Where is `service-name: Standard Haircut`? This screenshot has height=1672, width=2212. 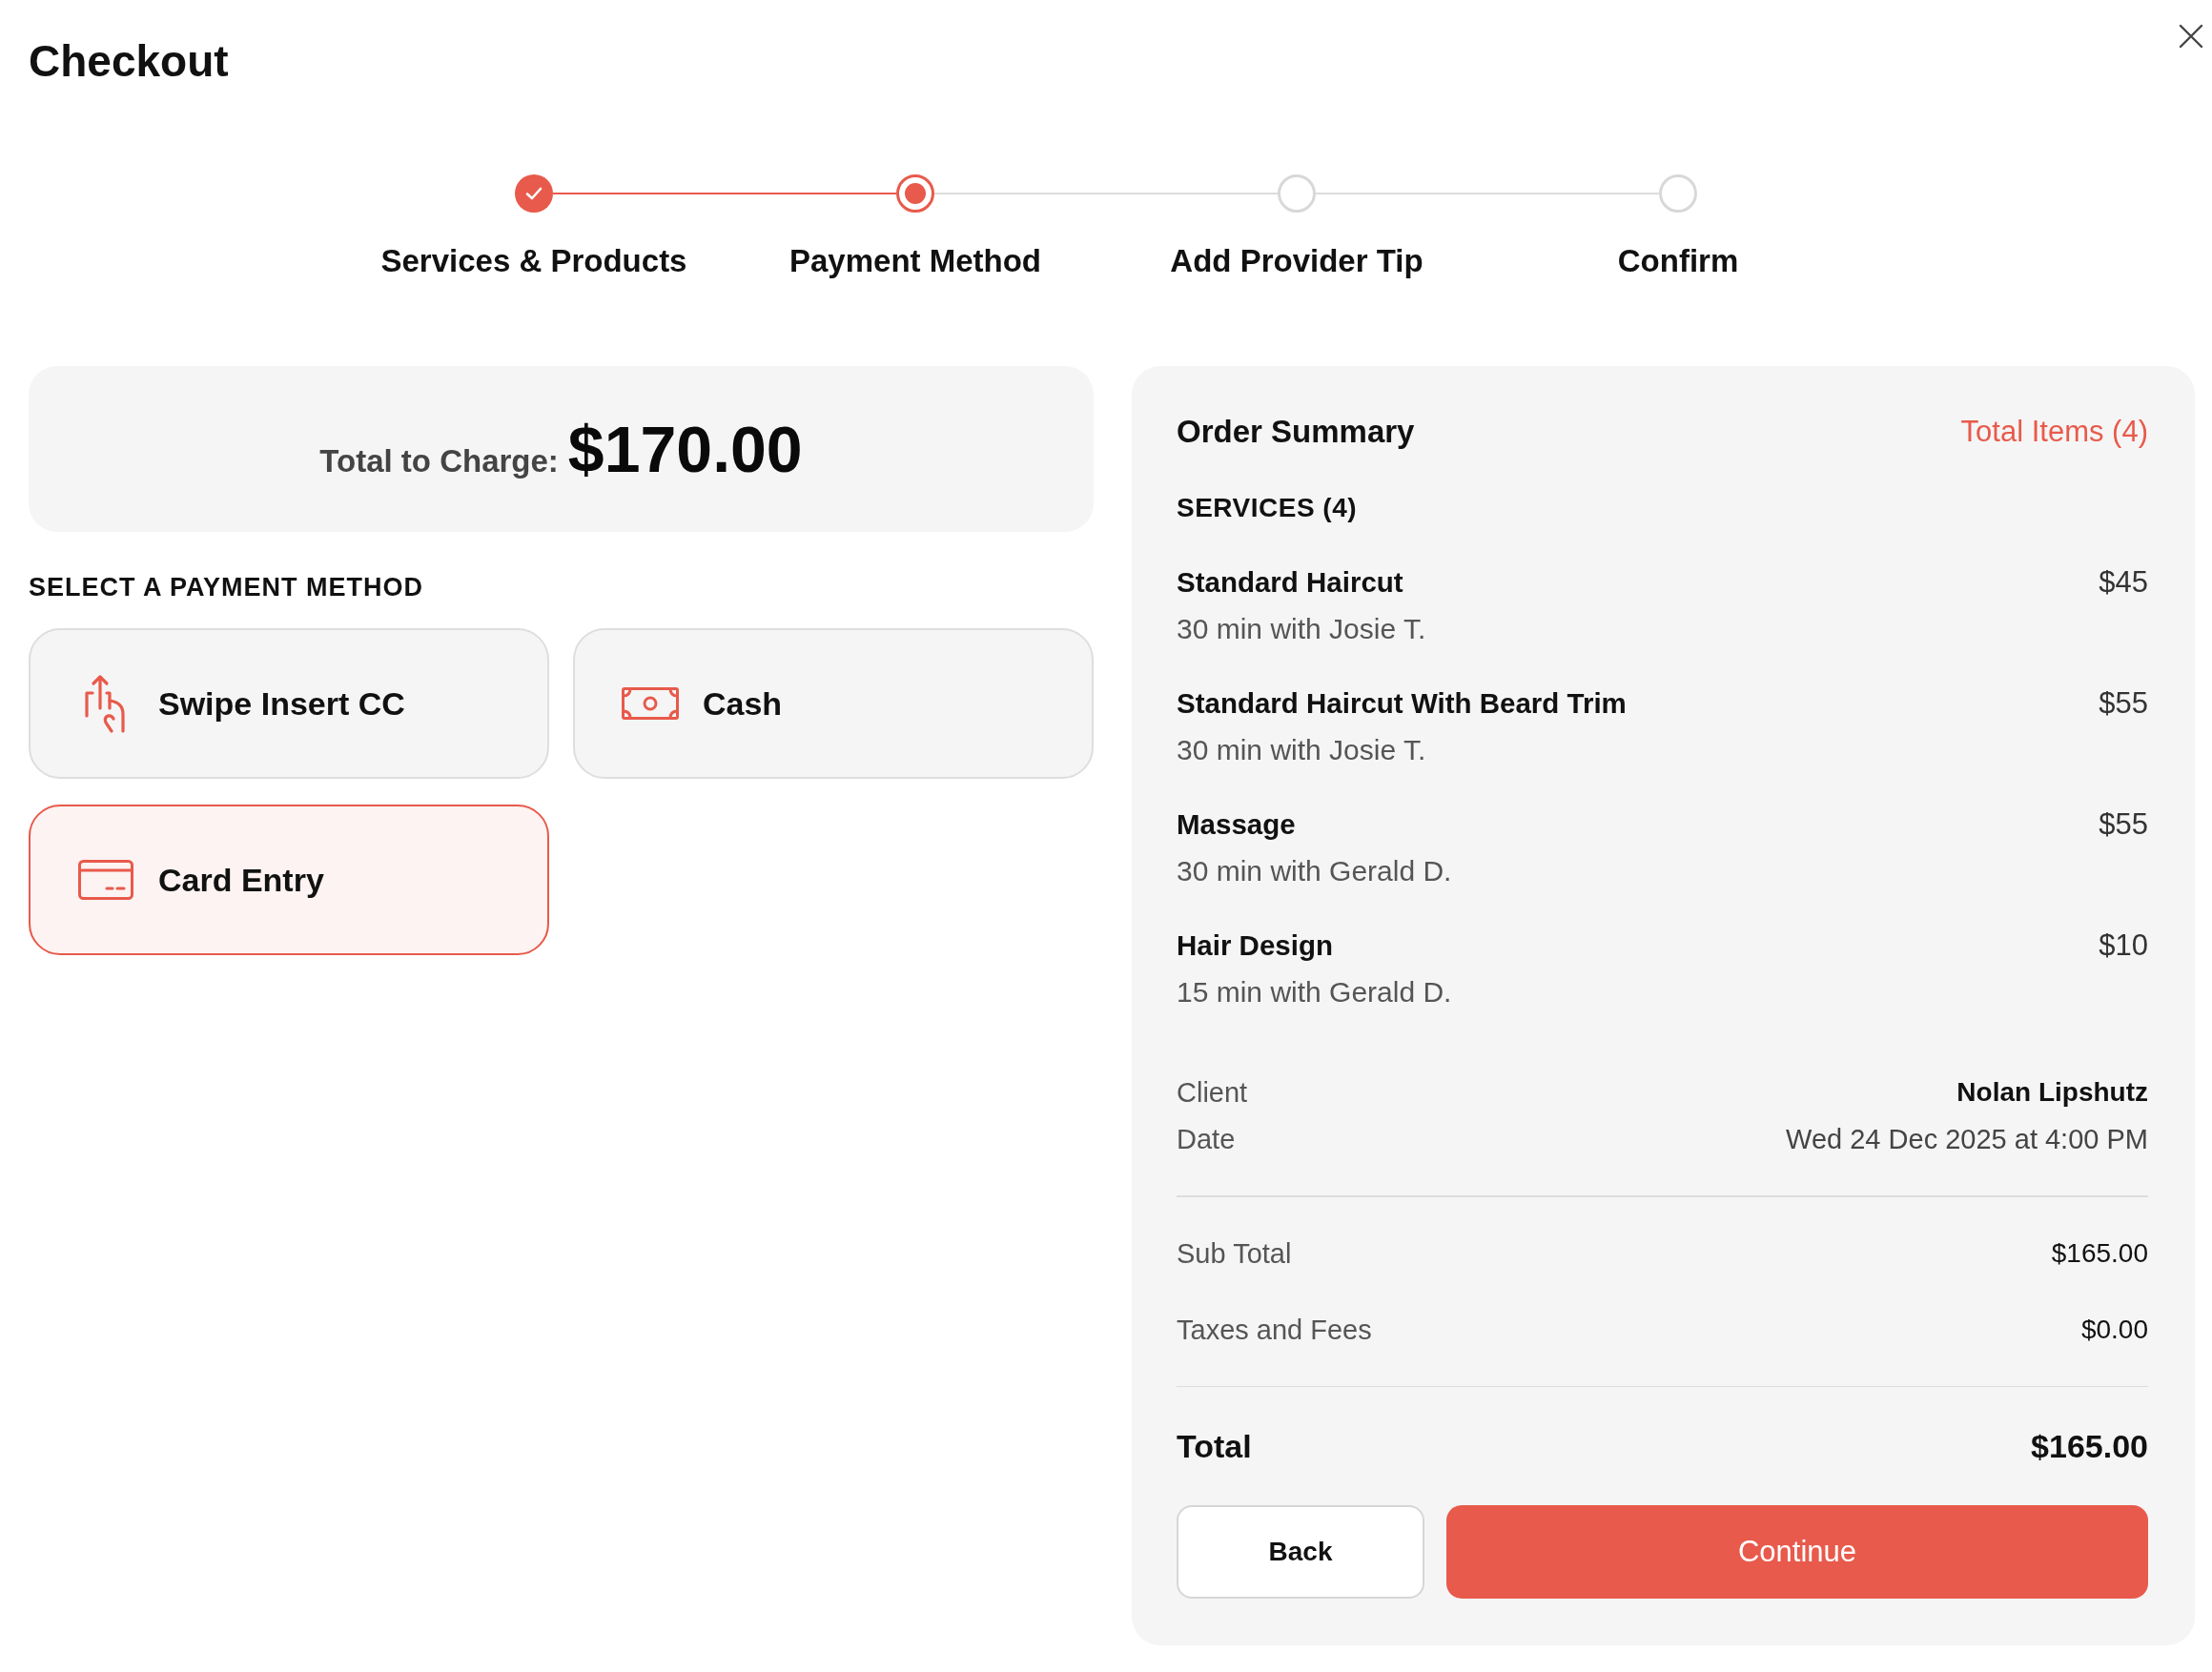 service-name: Standard Haircut is located at coordinates (1290, 582).